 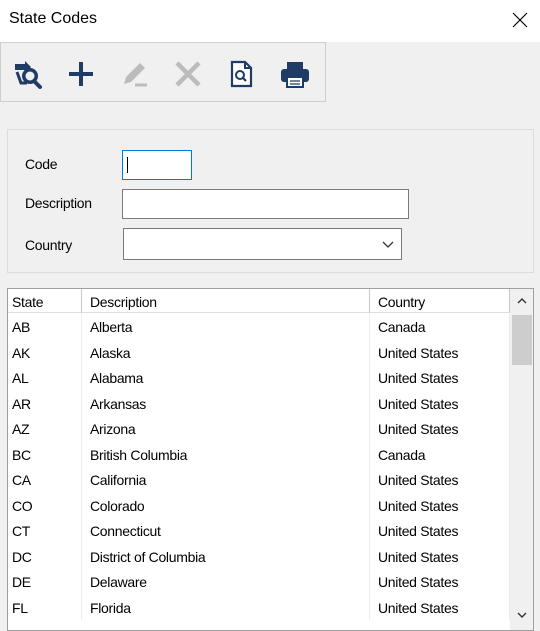 What do you see at coordinates (226, 607) in the screenshot?
I see `state-description-cell: Florida` at bounding box center [226, 607].